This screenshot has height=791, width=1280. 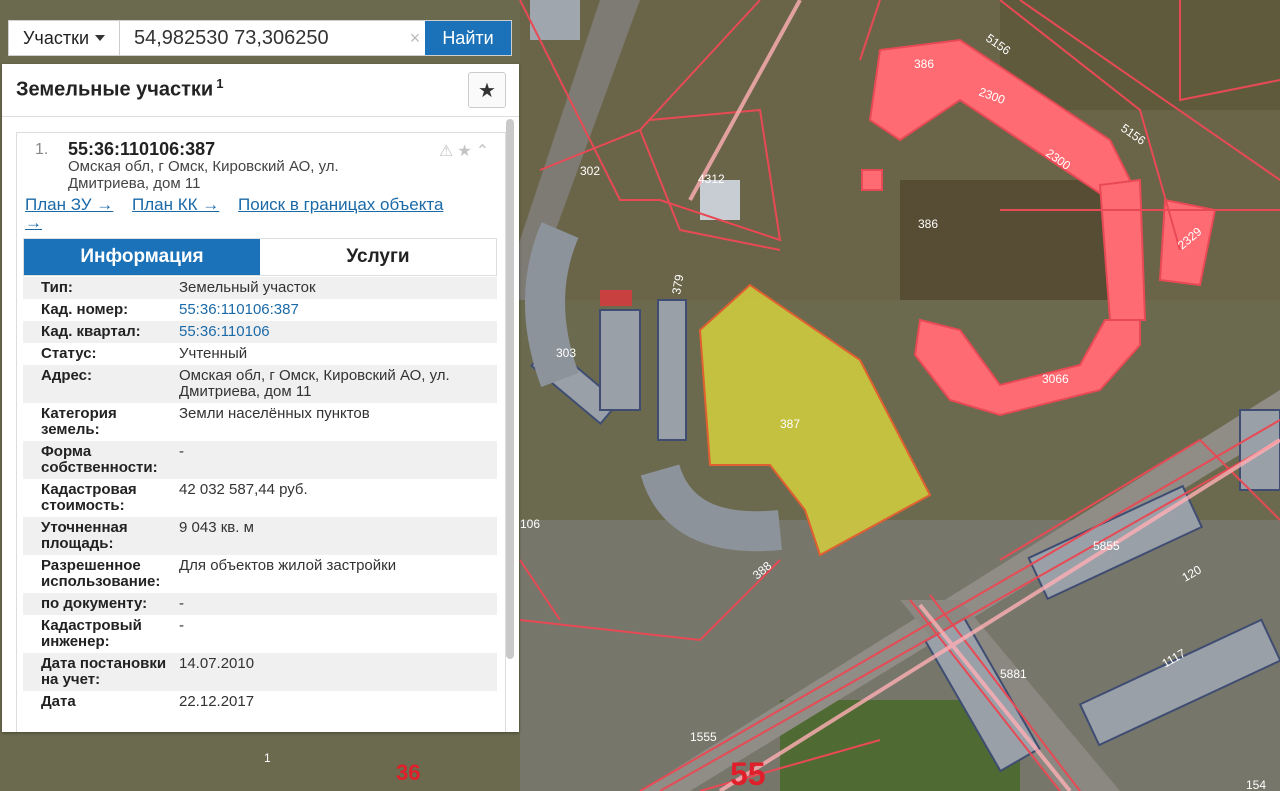 What do you see at coordinates (510, 389) in the screenshot?
I see `panel-scrollbar` at bounding box center [510, 389].